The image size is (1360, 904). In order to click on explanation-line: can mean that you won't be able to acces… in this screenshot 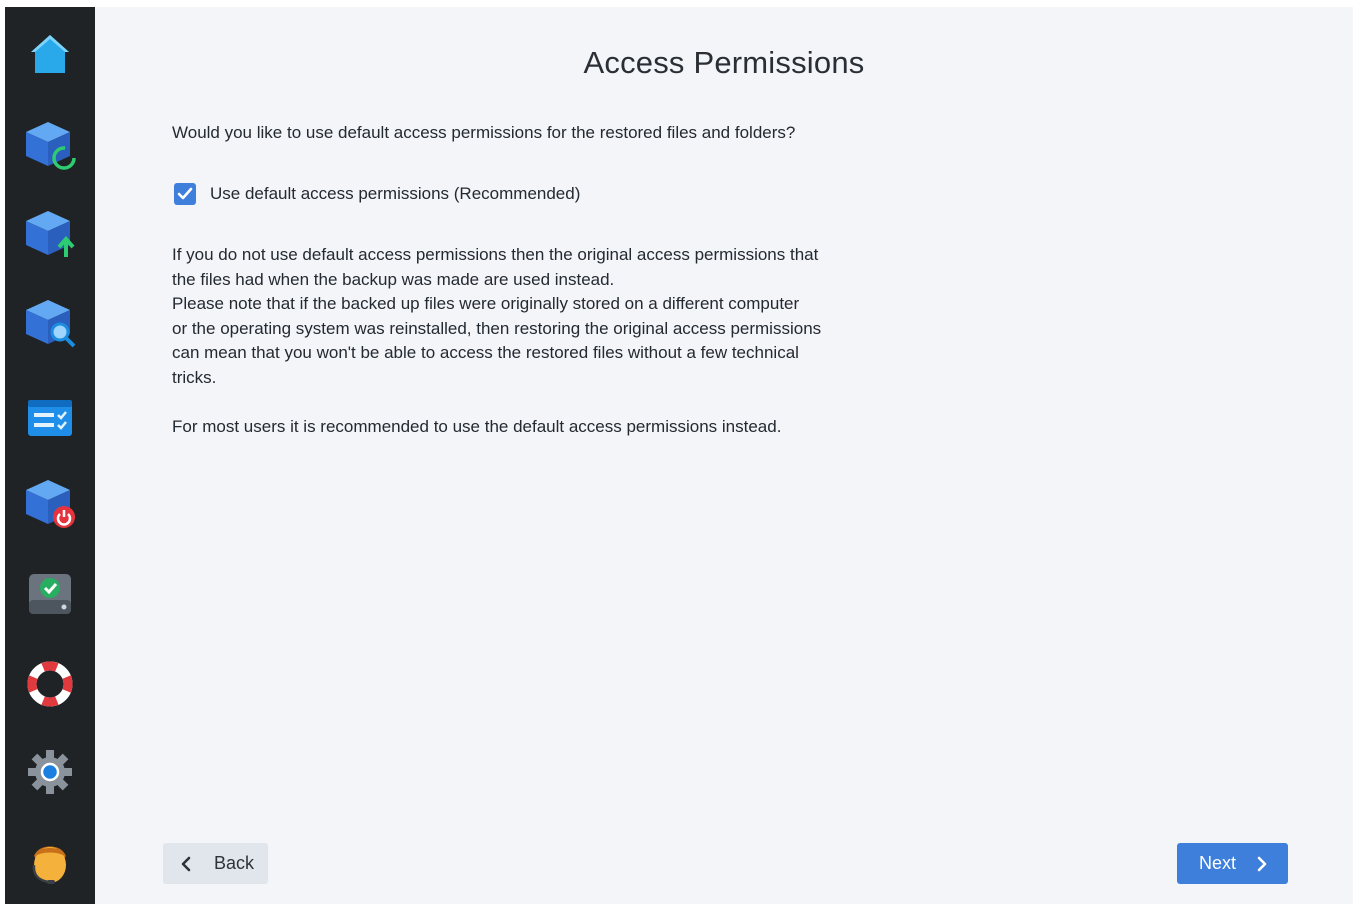, I will do `click(485, 352)`.